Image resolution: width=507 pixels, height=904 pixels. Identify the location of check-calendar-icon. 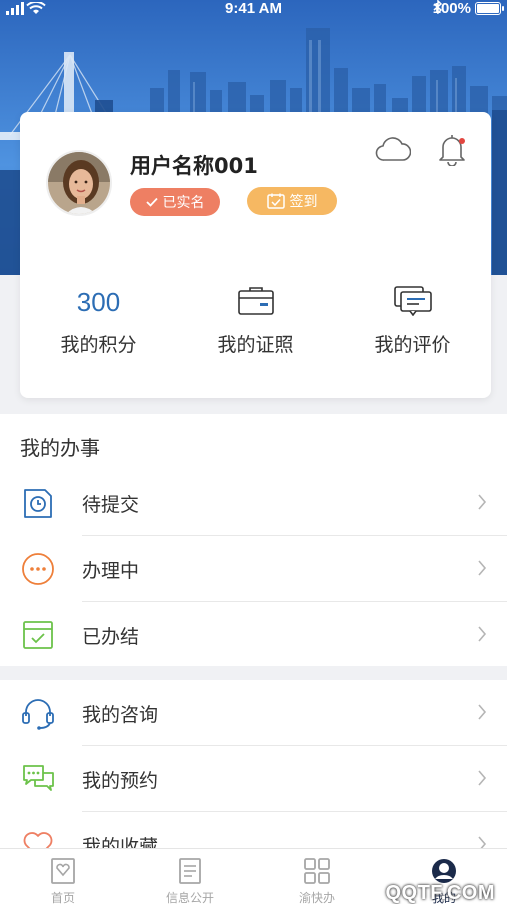
(38, 635).